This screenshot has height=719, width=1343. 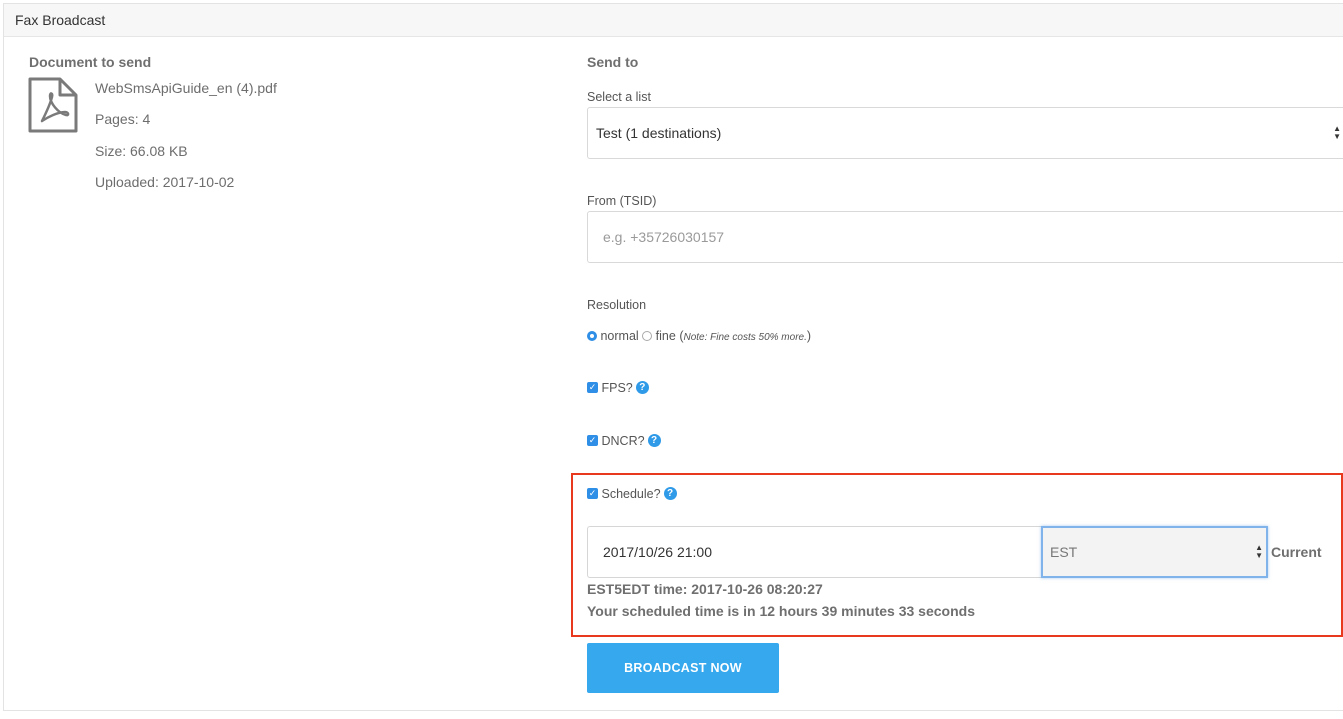 I want to click on select-arrows-icon: ▲ ▼, so click(x=1337, y=132).